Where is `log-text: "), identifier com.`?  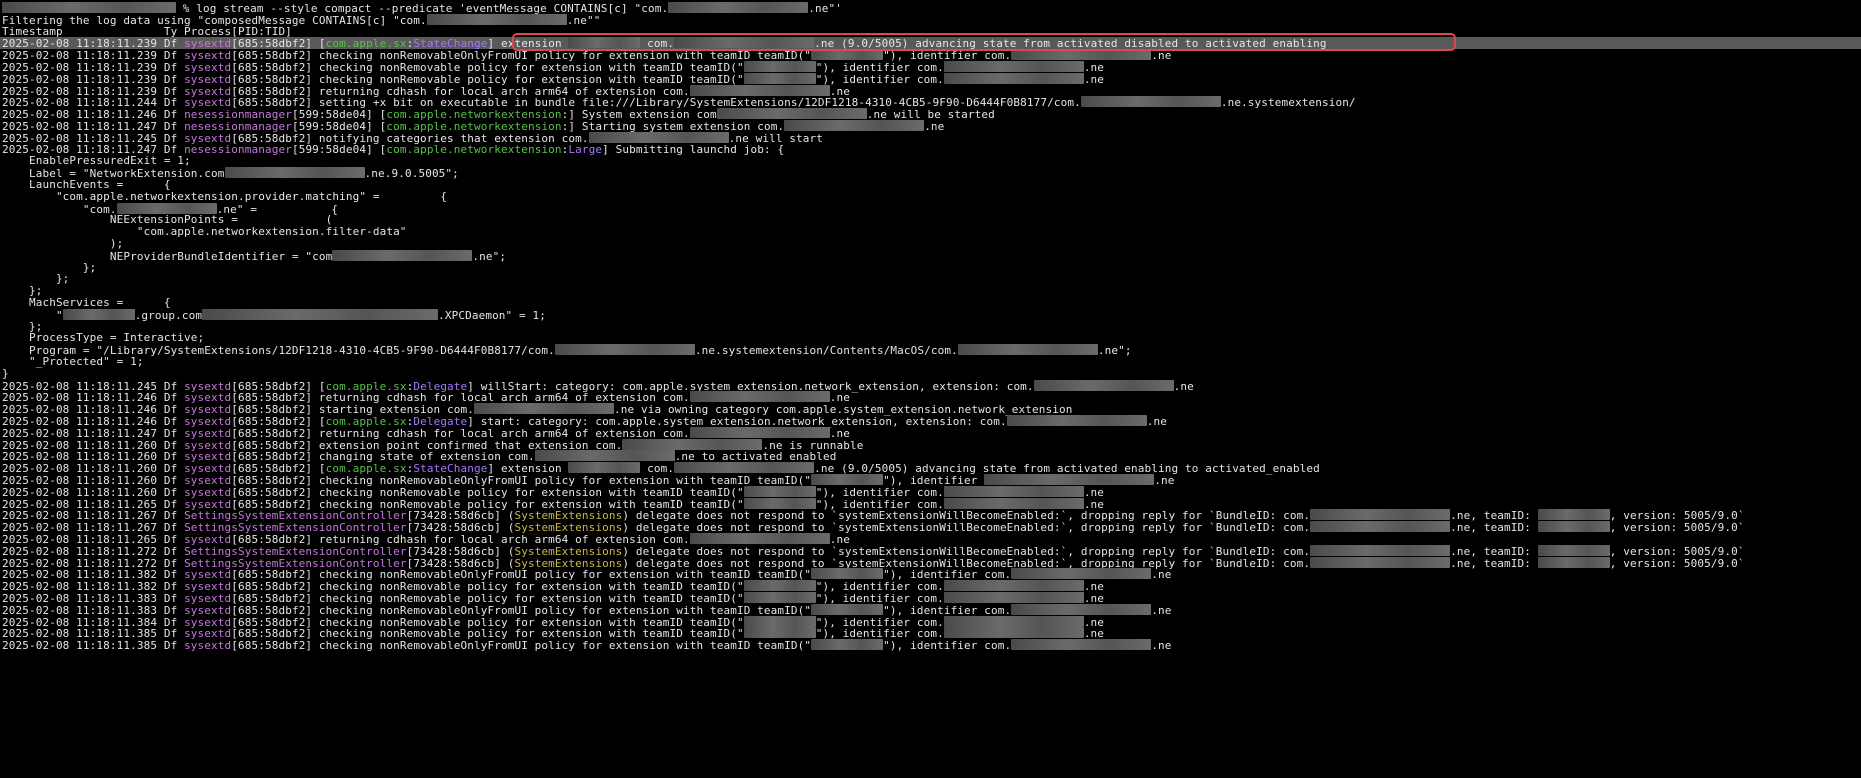
log-text: "), identifier com. is located at coordinates (947, 646).